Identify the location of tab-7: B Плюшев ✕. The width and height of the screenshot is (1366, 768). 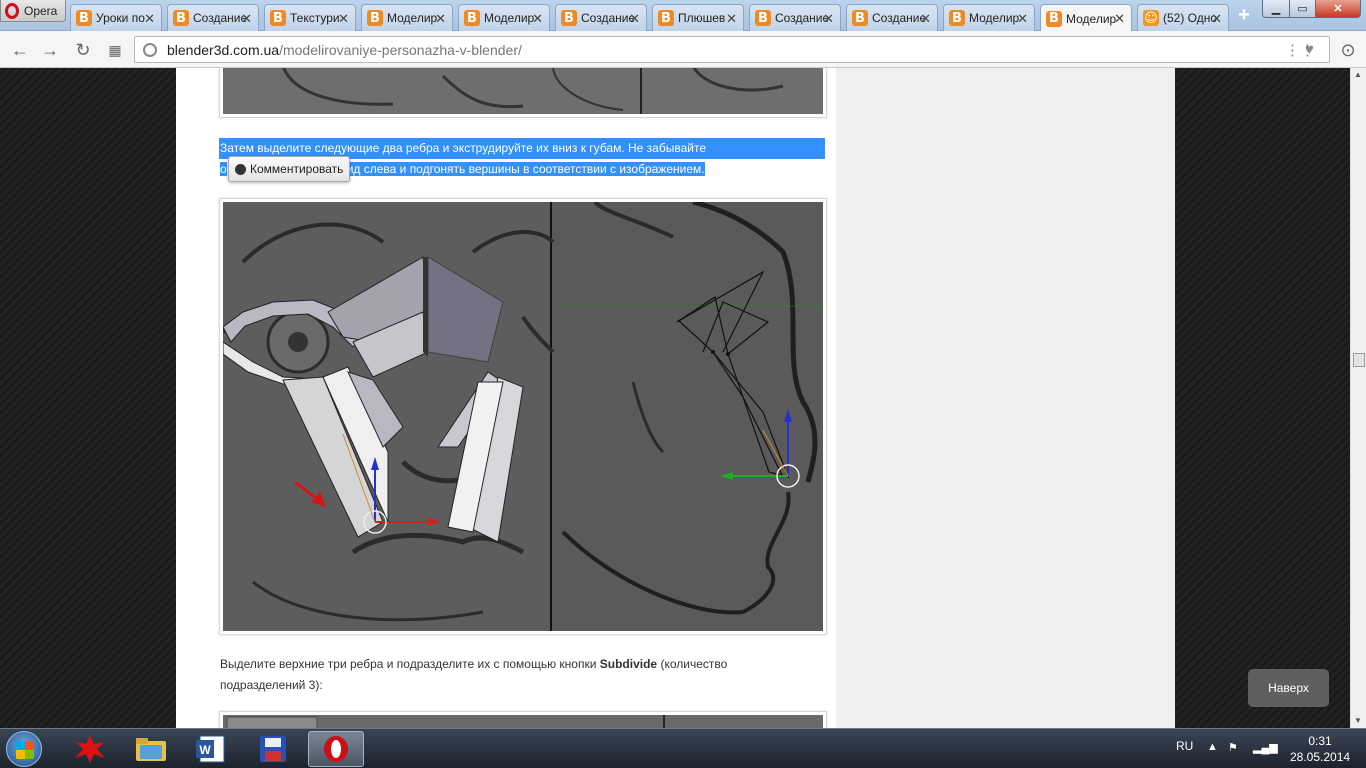
(698, 17).